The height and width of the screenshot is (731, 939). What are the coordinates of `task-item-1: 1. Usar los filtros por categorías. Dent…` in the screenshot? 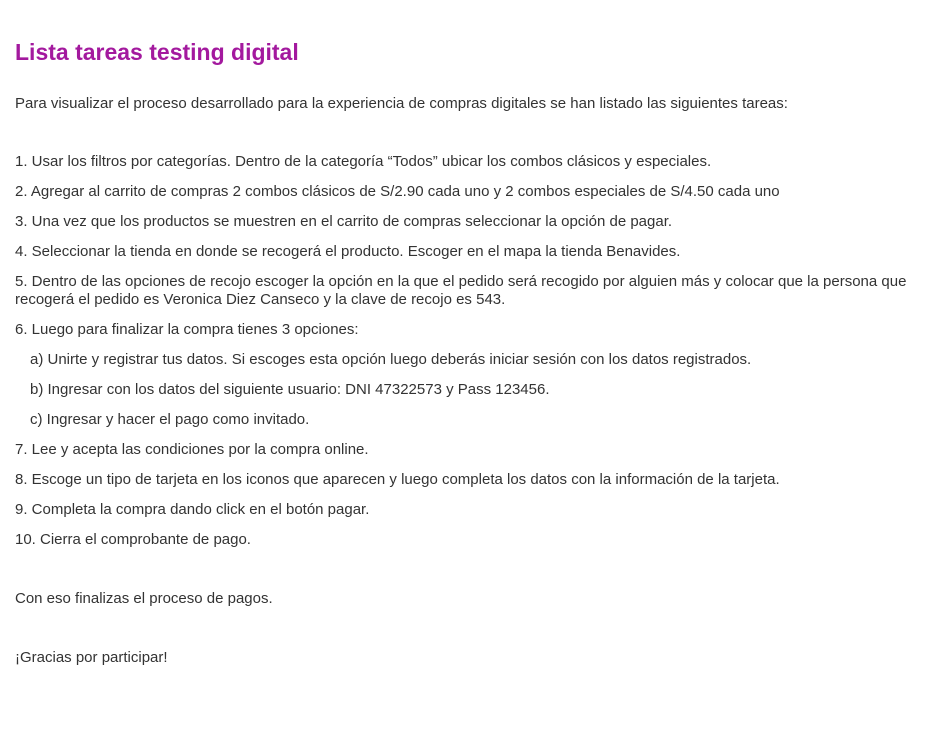 It's located at (363, 161).